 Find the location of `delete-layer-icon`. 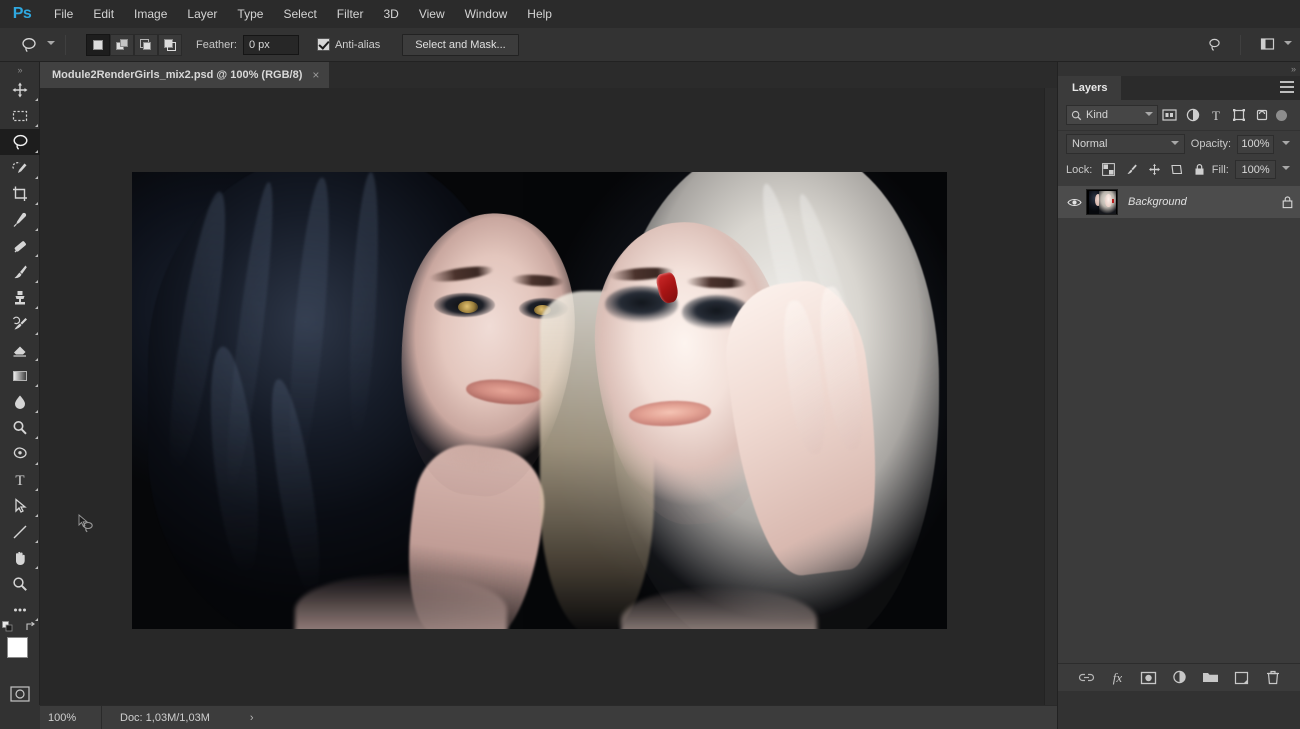

delete-layer-icon is located at coordinates (1273, 678).